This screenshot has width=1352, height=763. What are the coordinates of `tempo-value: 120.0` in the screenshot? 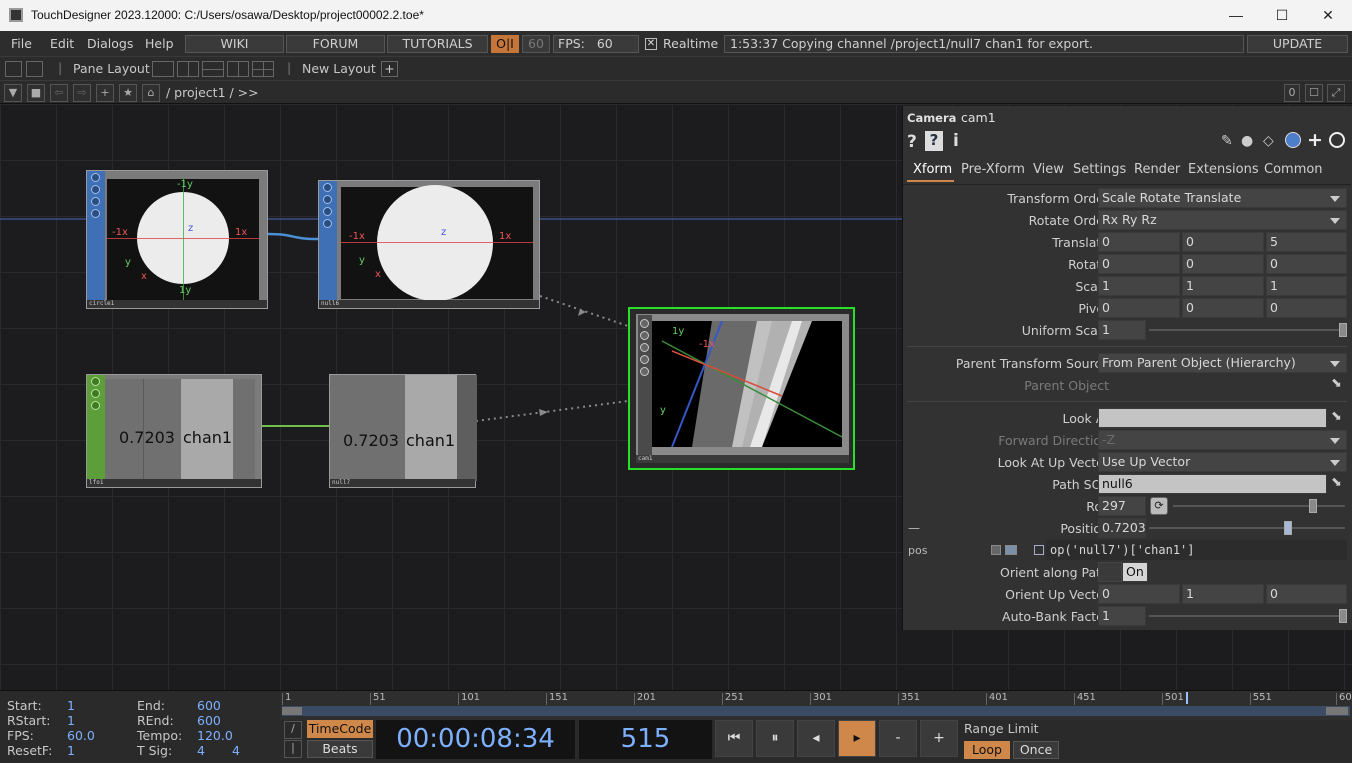 It's located at (215, 735).